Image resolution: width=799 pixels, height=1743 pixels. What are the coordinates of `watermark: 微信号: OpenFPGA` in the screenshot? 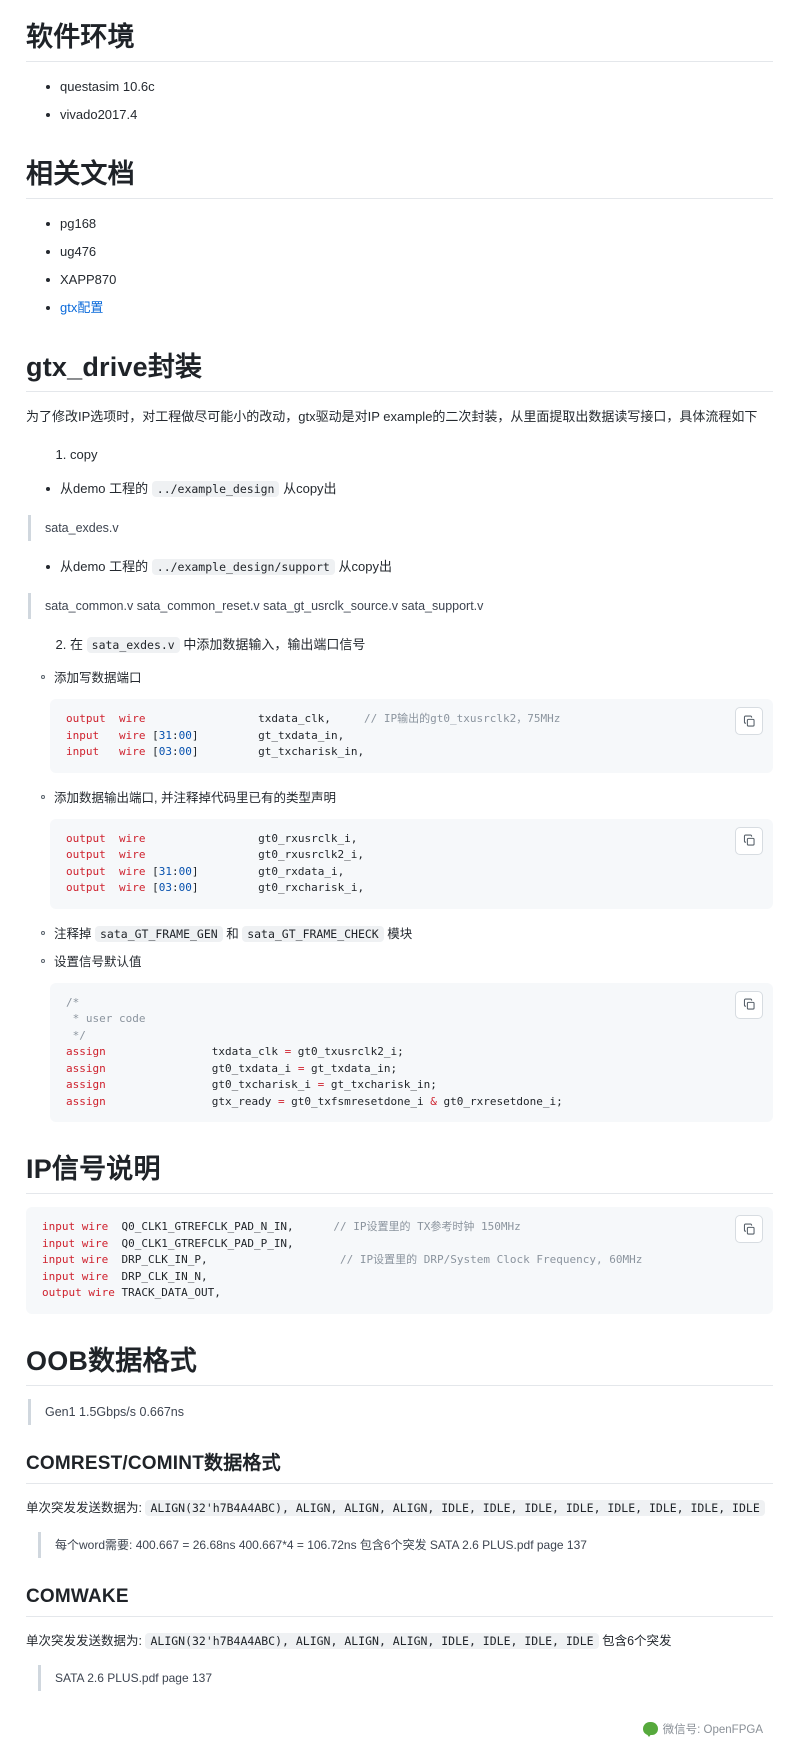 It's located at (702, 1729).